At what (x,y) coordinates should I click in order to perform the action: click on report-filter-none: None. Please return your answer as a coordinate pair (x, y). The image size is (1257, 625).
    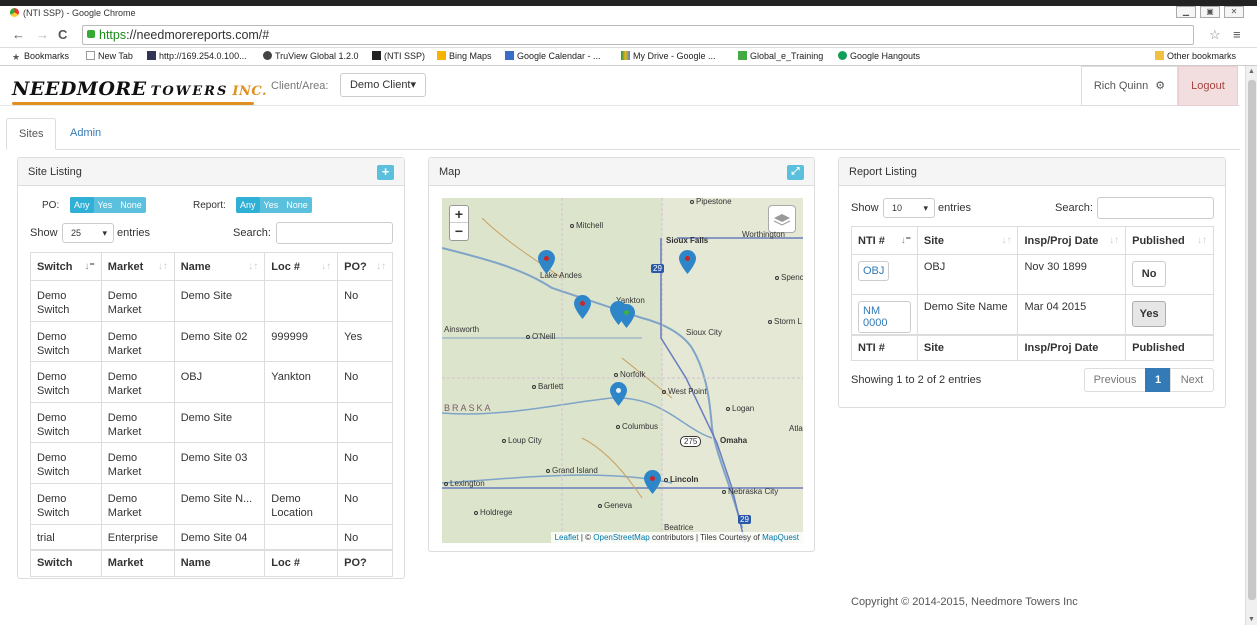
    Looking at the image, I should click on (297, 205).